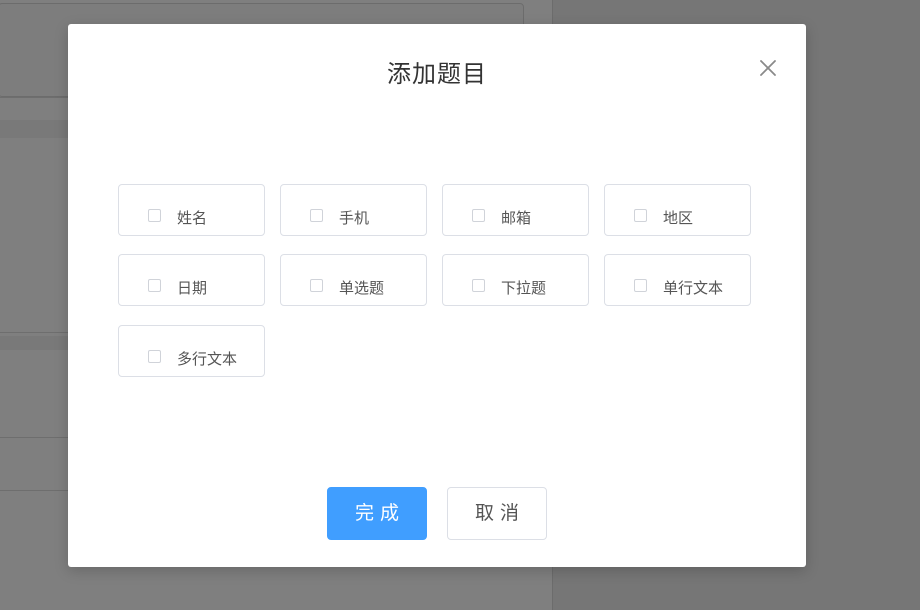 The width and height of the screenshot is (920, 610). Describe the element at coordinates (437, 74) in the screenshot. I see `dialog-title: 添加题目` at that location.